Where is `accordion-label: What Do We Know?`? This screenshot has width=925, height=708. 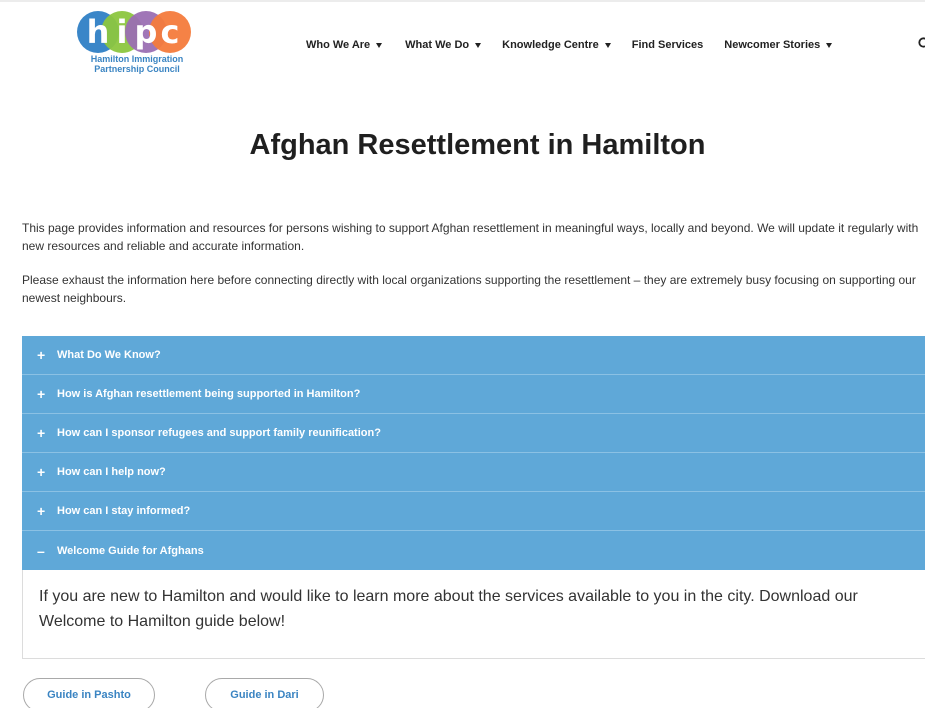 accordion-label: What Do We Know? is located at coordinates (109, 355).